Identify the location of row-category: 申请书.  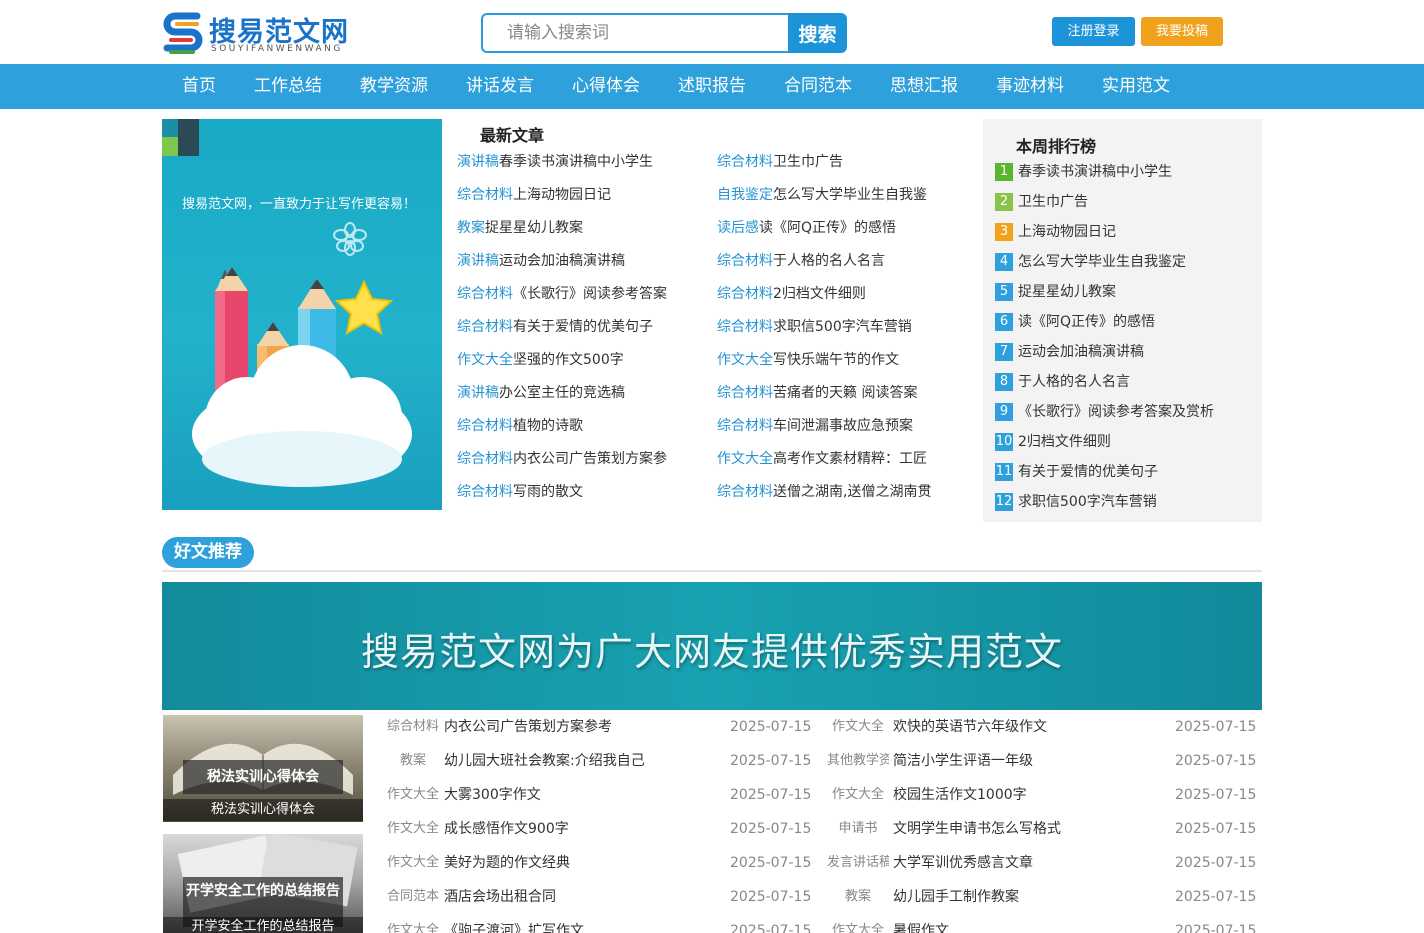
(858, 829).